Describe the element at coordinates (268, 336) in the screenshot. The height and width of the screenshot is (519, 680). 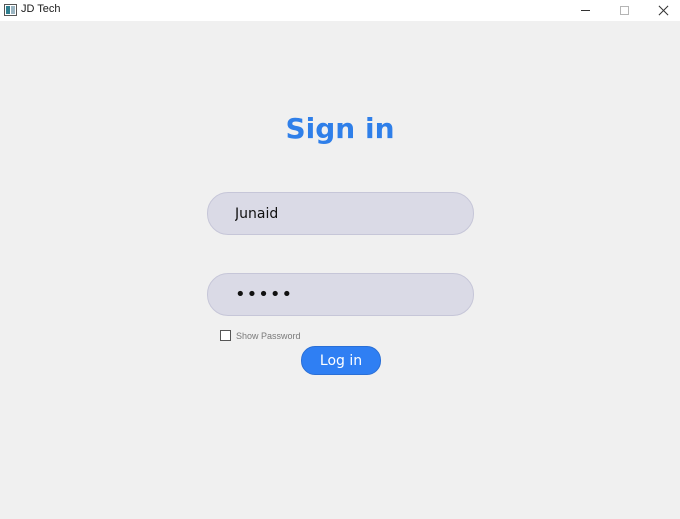
I see `show-password-label: Show Password` at that location.